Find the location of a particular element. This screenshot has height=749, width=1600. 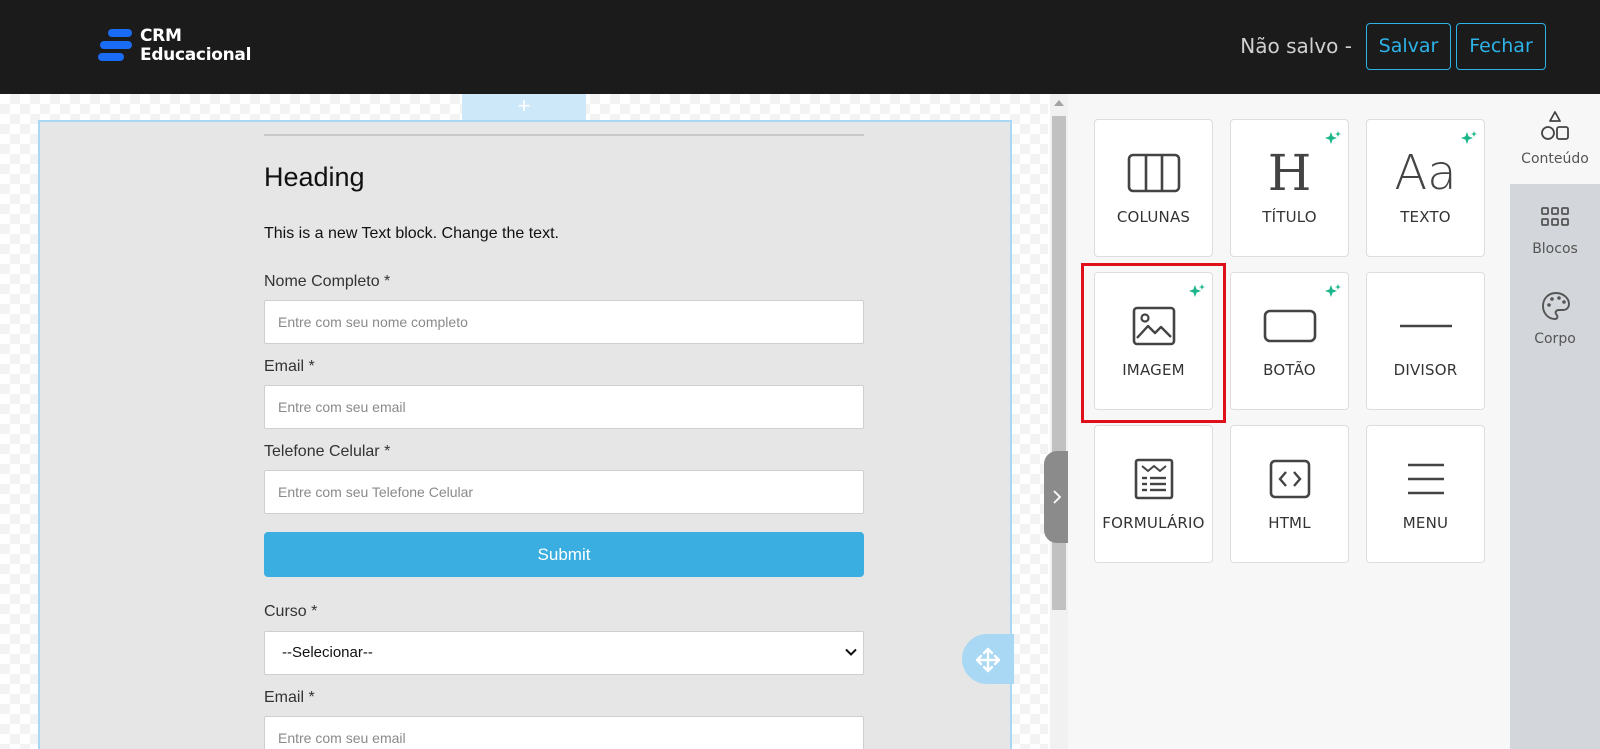

logo-mark-icon is located at coordinates (116, 46).